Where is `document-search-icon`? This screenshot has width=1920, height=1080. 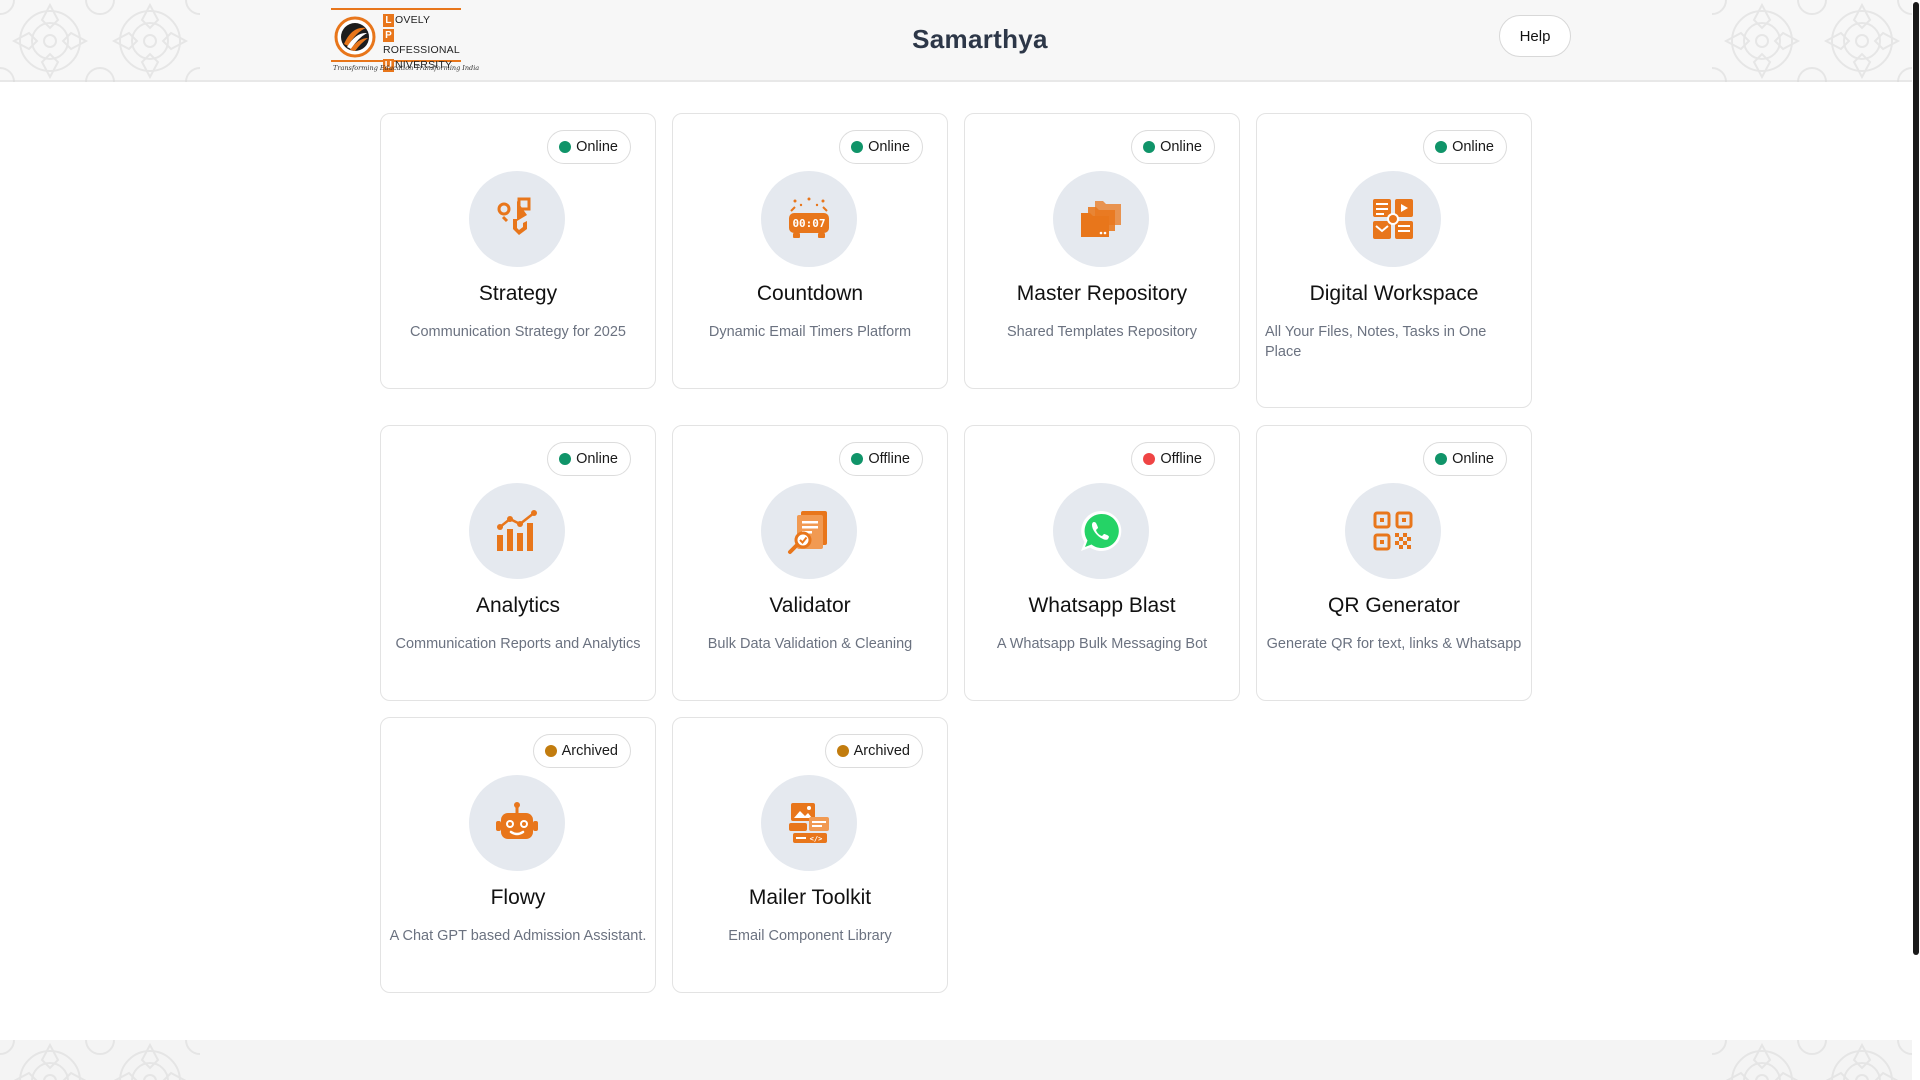
document-search-icon is located at coordinates (807, 532).